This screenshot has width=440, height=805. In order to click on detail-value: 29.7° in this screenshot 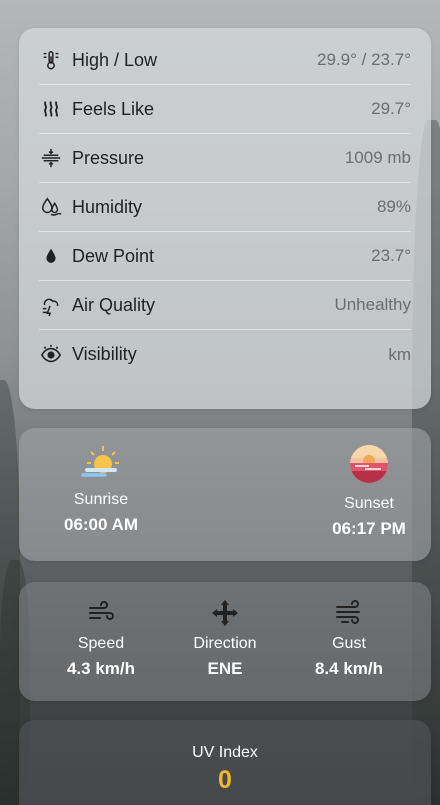, I will do `click(391, 108)`.